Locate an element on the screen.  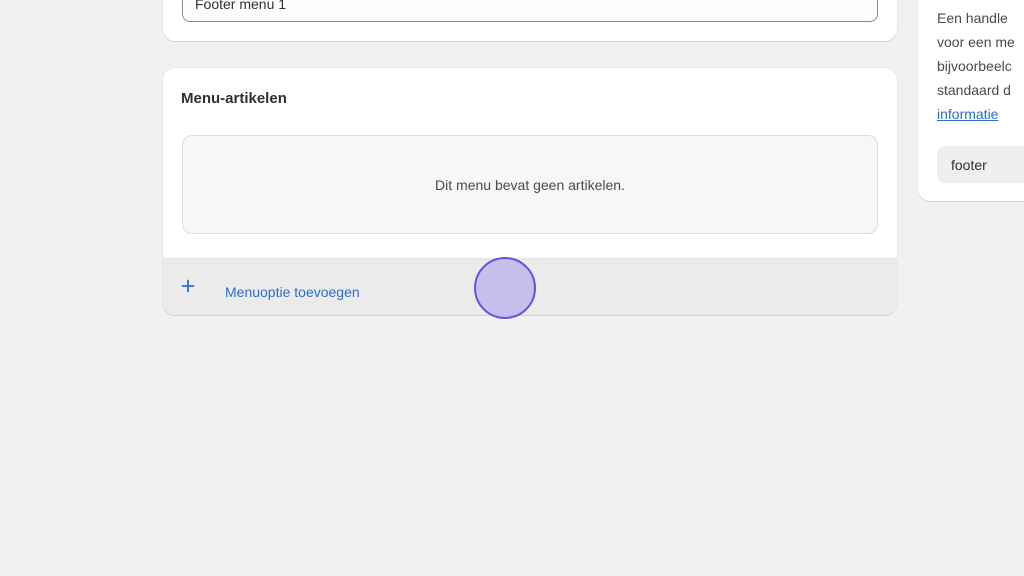
handle-input is located at coordinates (980, 164).